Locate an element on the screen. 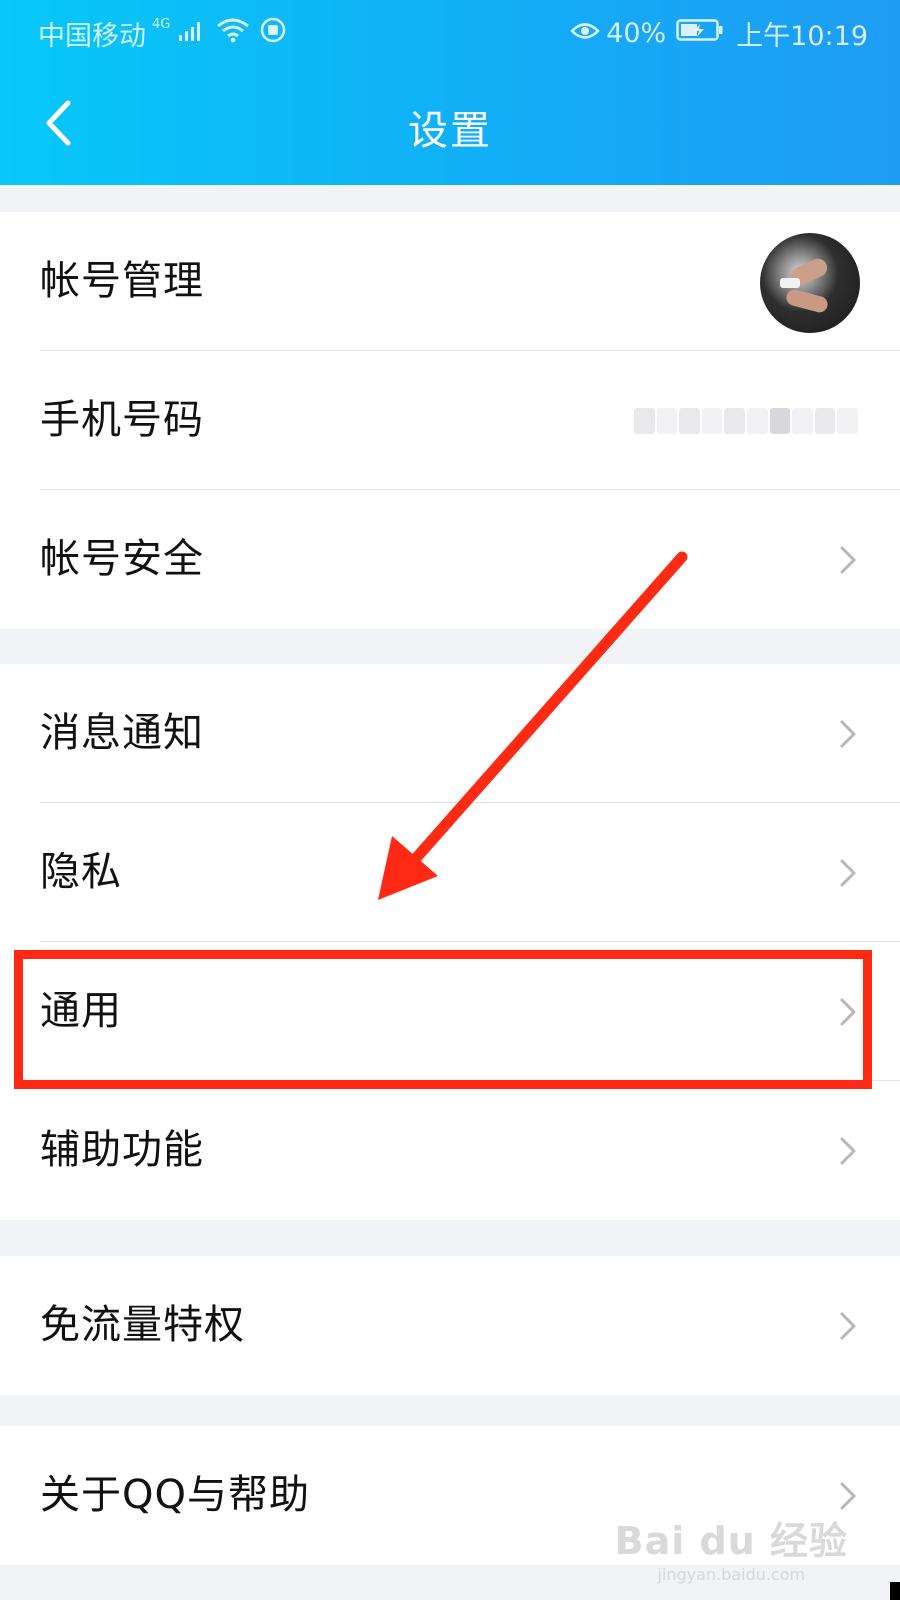  watermark-url: jingyan.baidu.com is located at coordinates (731, 1574).